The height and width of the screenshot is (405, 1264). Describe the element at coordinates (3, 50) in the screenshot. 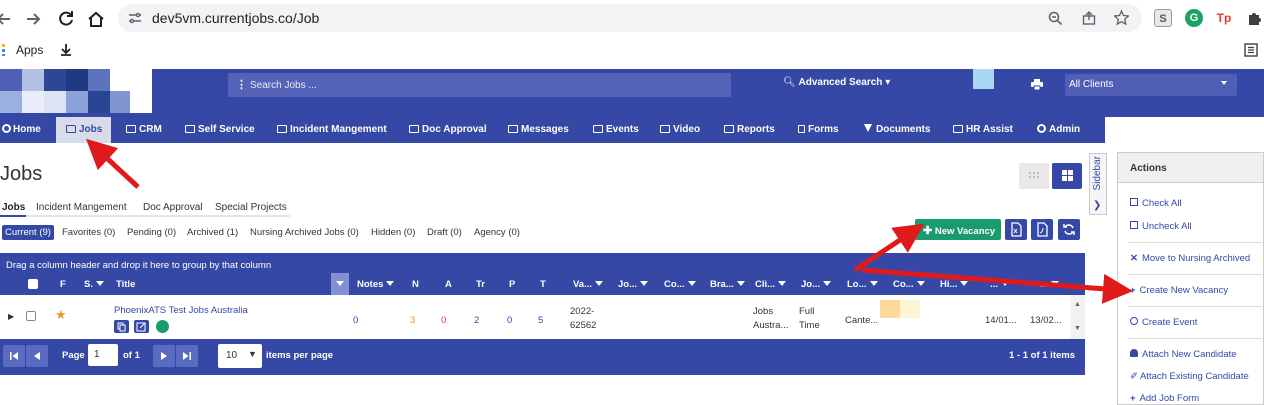

I see `apps-grid-icon` at that location.